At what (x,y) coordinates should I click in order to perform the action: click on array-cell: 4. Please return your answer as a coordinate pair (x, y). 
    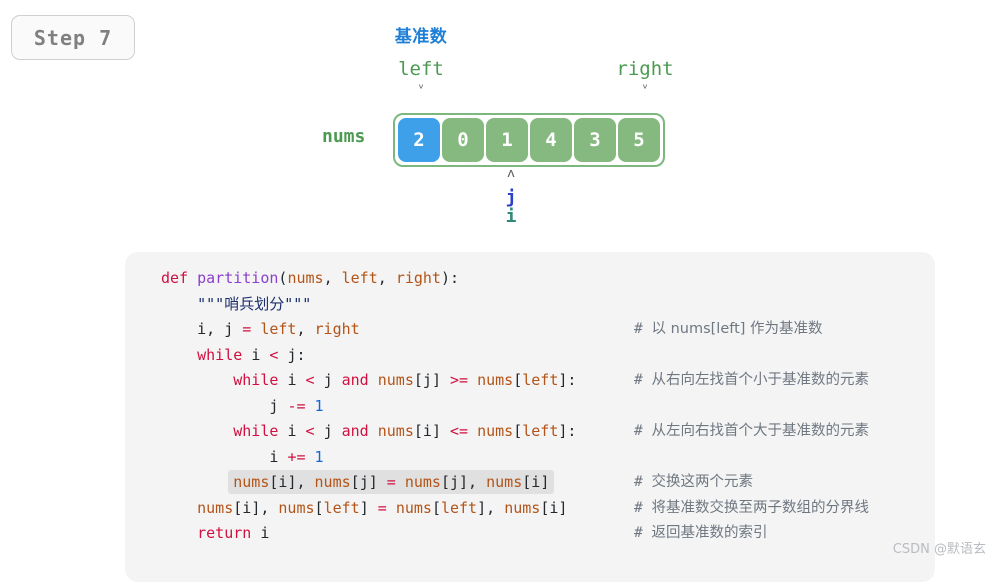
    Looking at the image, I should click on (551, 140).